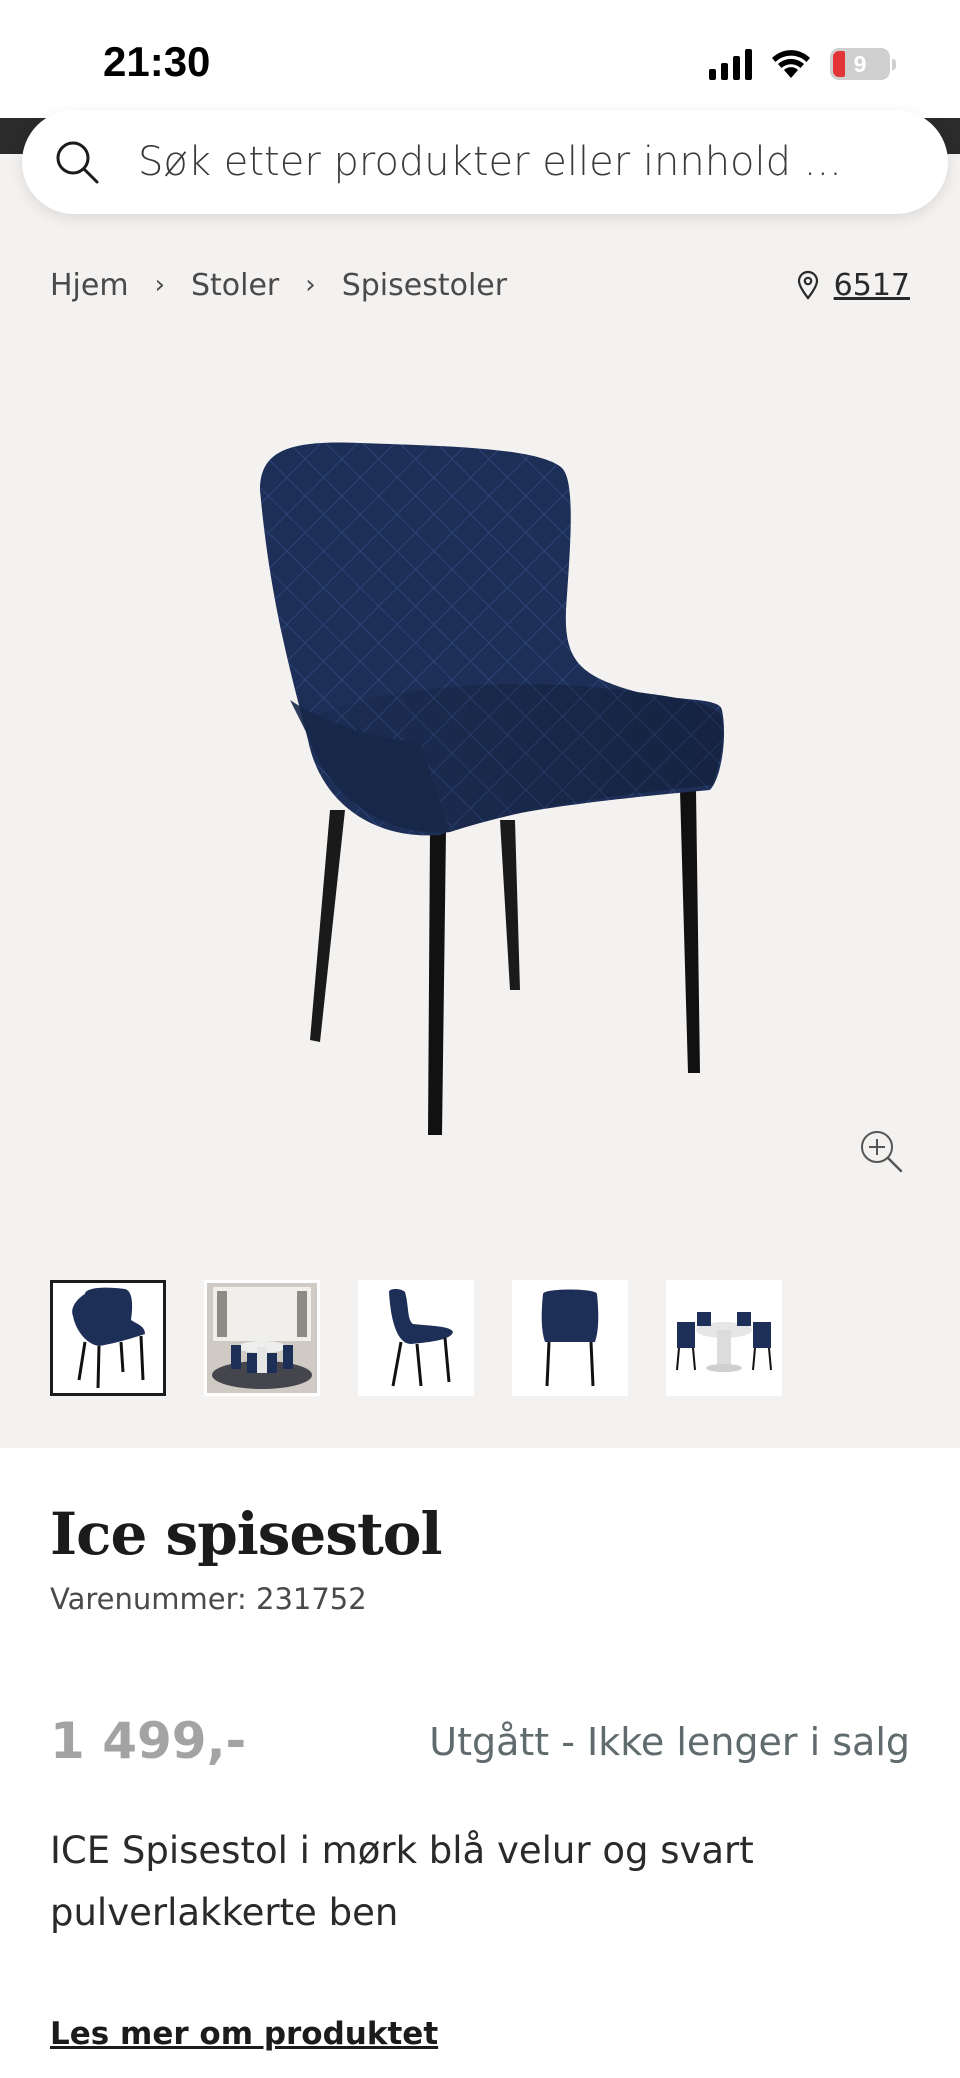 The height and width of the screenshot is (2078, 960). What do you see at coordinates (208, 1599) in the screenshot?
I see `product-sku: Varenummer: 231752` at bounding box center [208, 1599].